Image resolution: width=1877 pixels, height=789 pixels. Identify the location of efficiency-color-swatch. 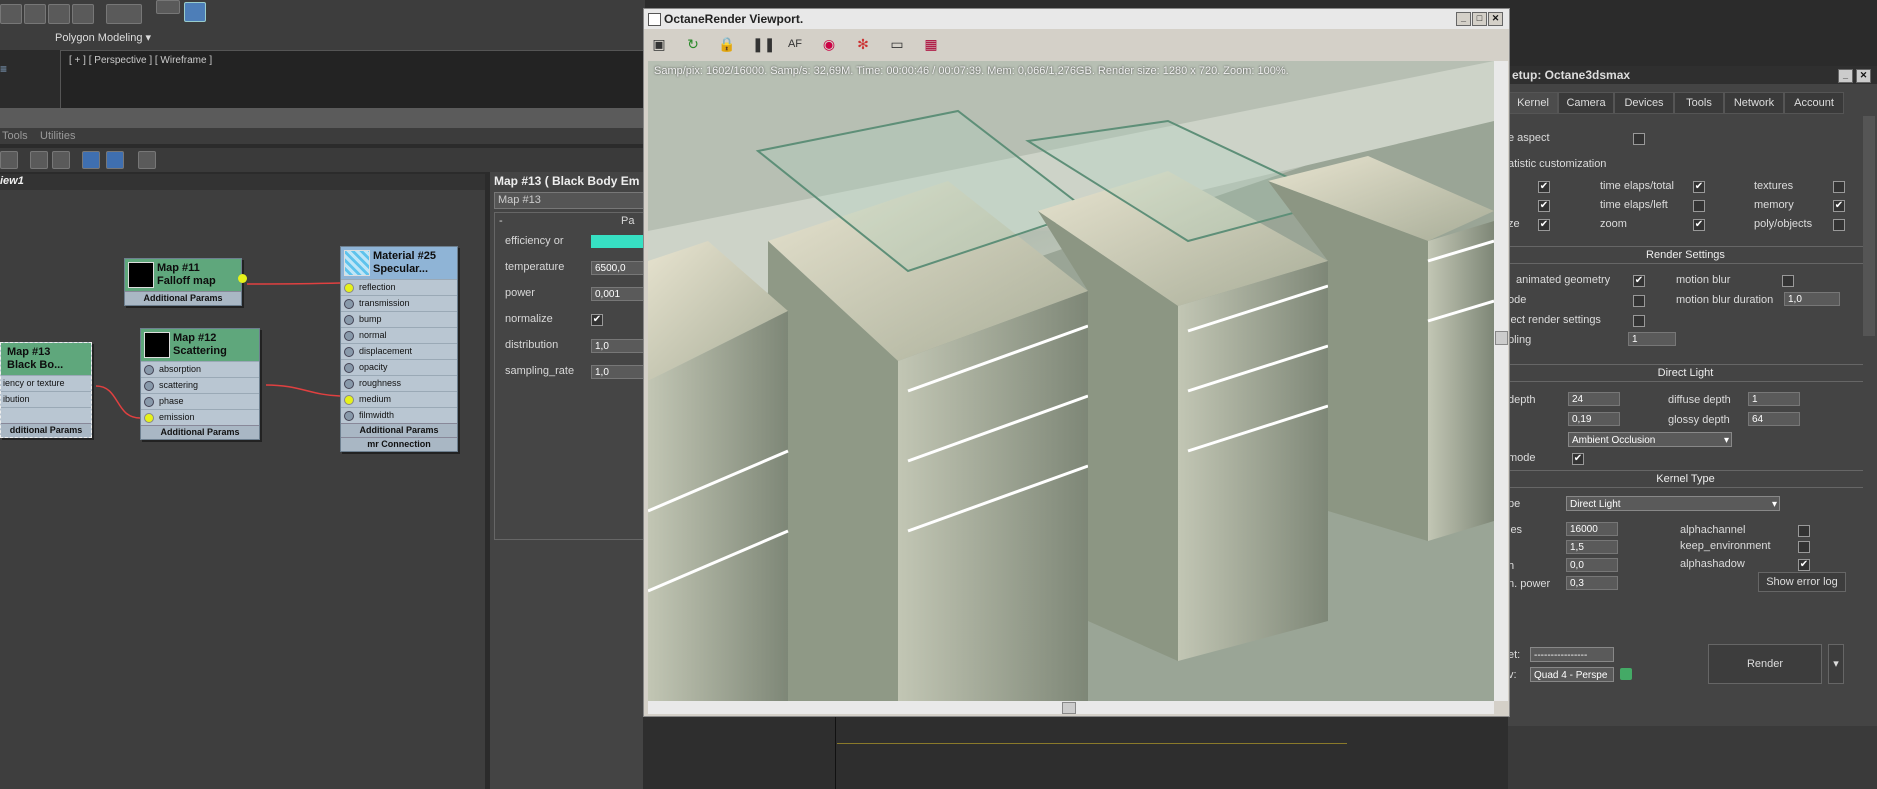
(618, 241).